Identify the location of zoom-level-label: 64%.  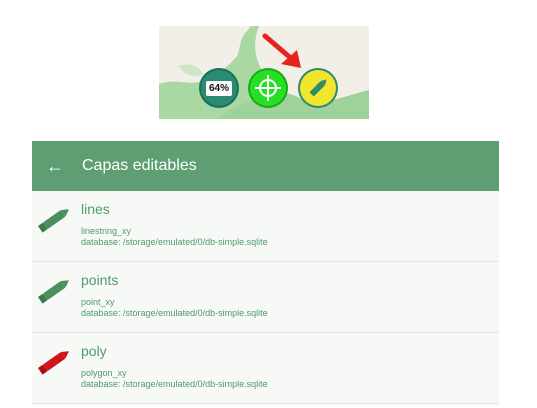
(218, 88).